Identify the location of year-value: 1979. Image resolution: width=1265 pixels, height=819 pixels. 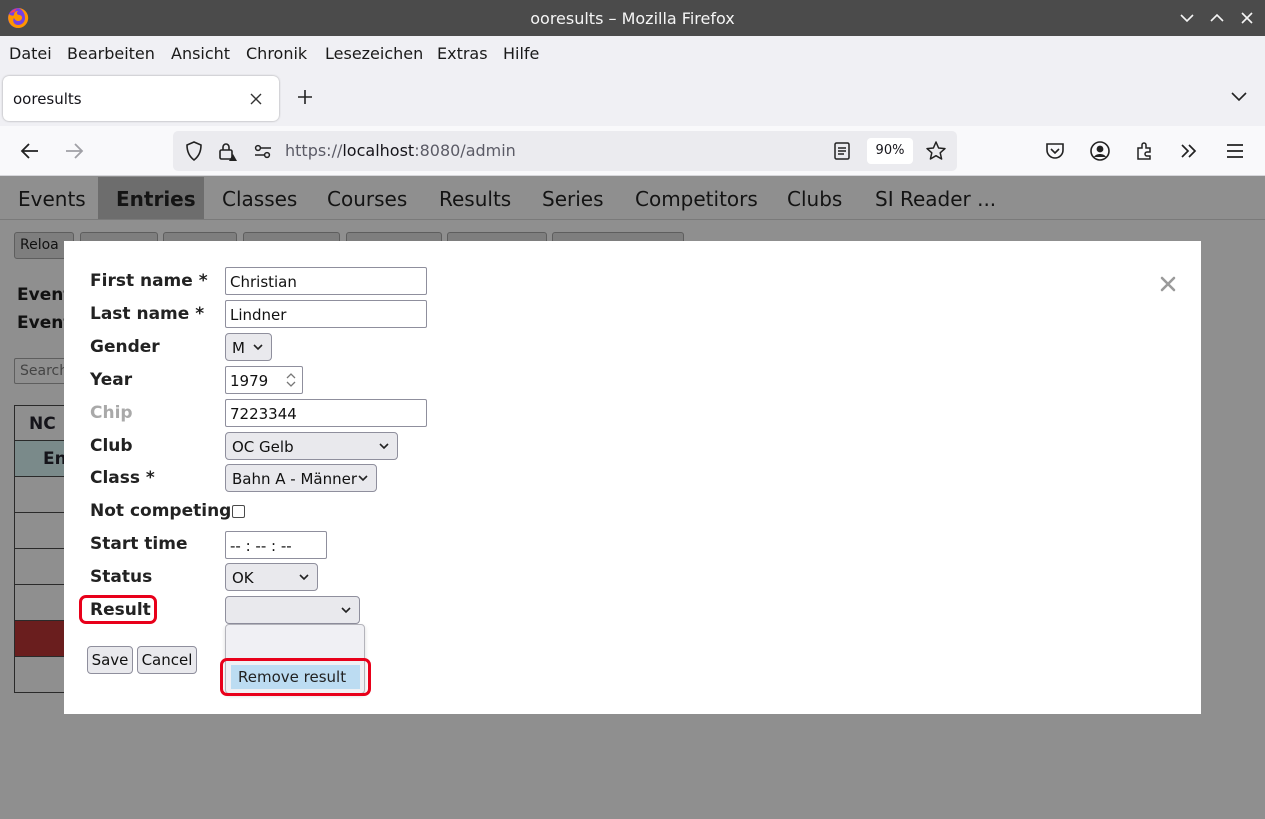
(249, 381).